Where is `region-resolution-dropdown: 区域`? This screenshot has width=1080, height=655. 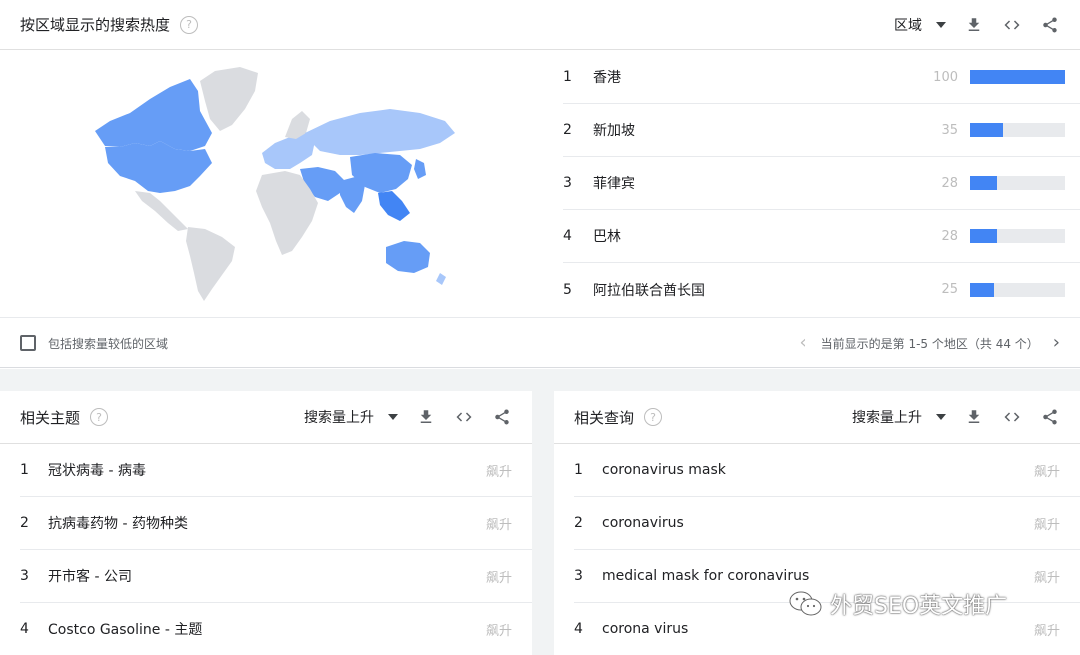 region-resolution-dropdown: 区域 is located at coordinates (920, 25).